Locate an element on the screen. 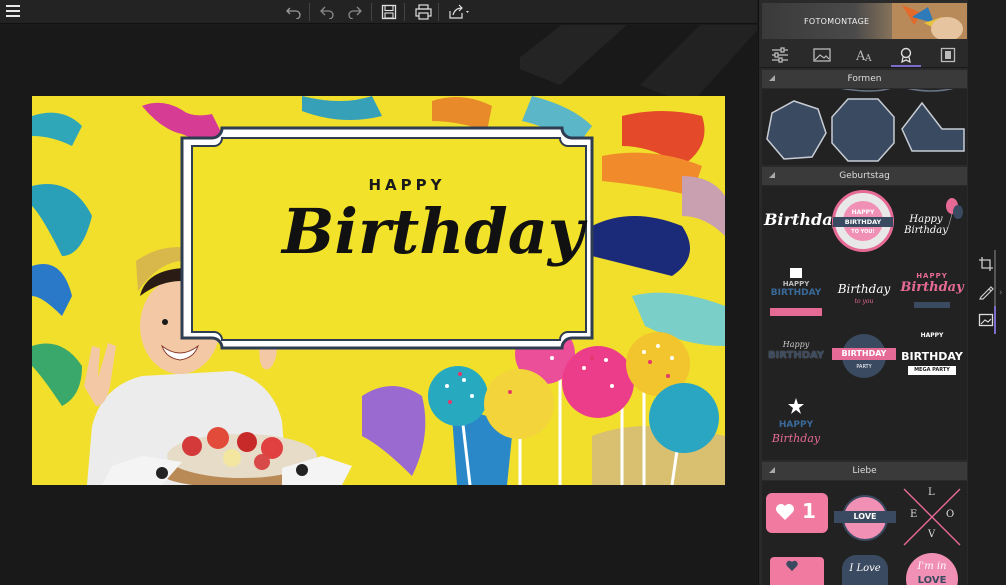 Image resolution: width=1006 pixels, height=585 pixels. sticker-text: 1 is located at coordinates (809, 511).